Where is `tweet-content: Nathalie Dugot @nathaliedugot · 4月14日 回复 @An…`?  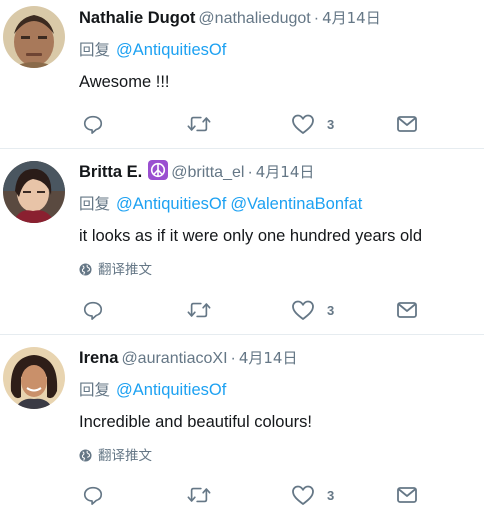 tweet-content: Nathalie Dugot @nathaliedugot · 4月14日 回复 @An… is located at coordinates (277, 50).